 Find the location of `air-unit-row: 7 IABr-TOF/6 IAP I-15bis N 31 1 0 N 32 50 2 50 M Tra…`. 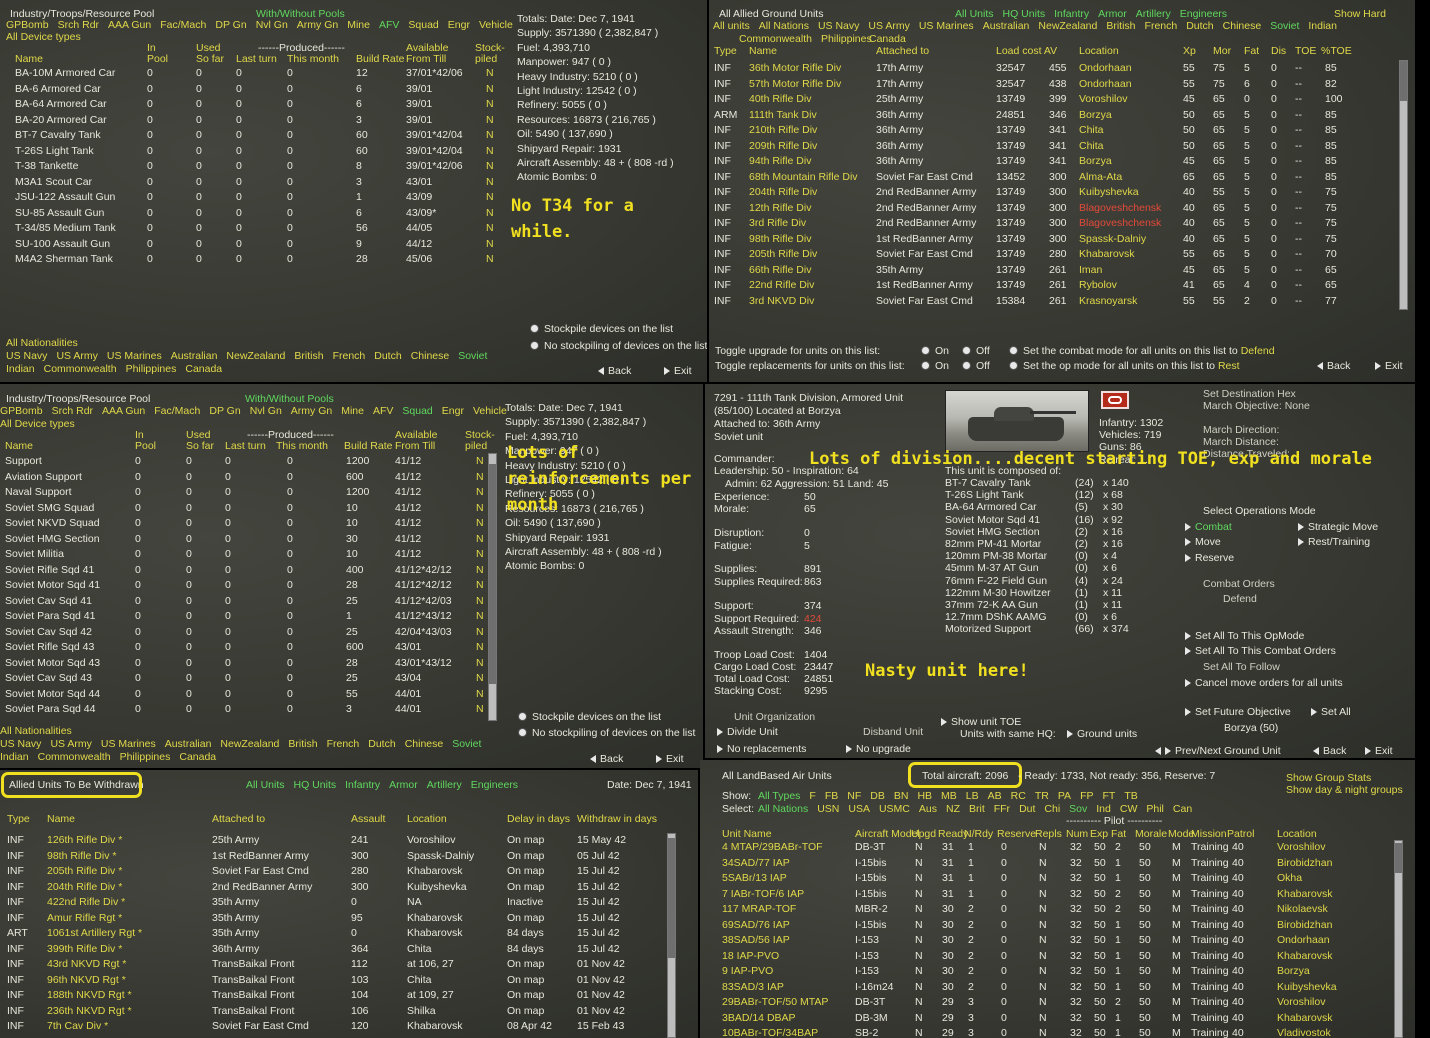

air-unit-row: 7 IABr-TOF/6 IAP I-15bis N 31 1 0 N 32 50 2 50 M Tra… is located at coordinates (1046, 896).